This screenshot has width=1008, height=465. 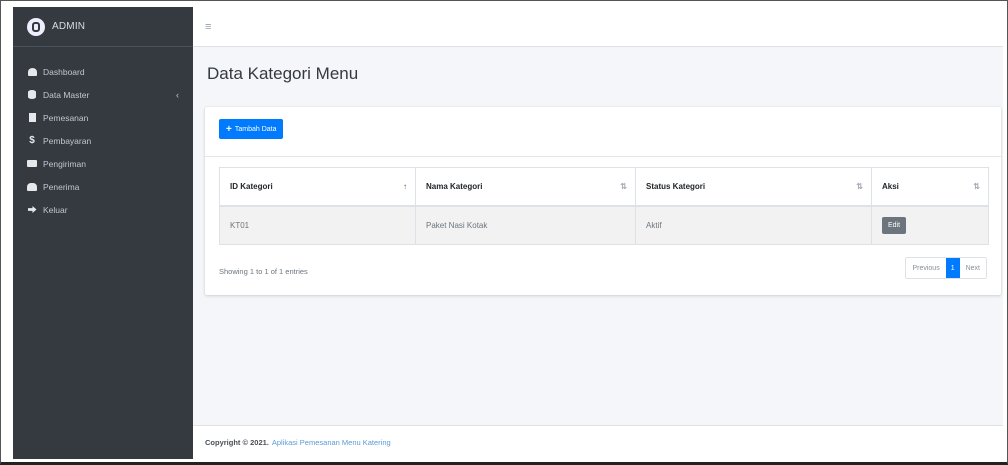 I want to click on sidebar-item-label: Pemesanan, so click(x=66, y=117).